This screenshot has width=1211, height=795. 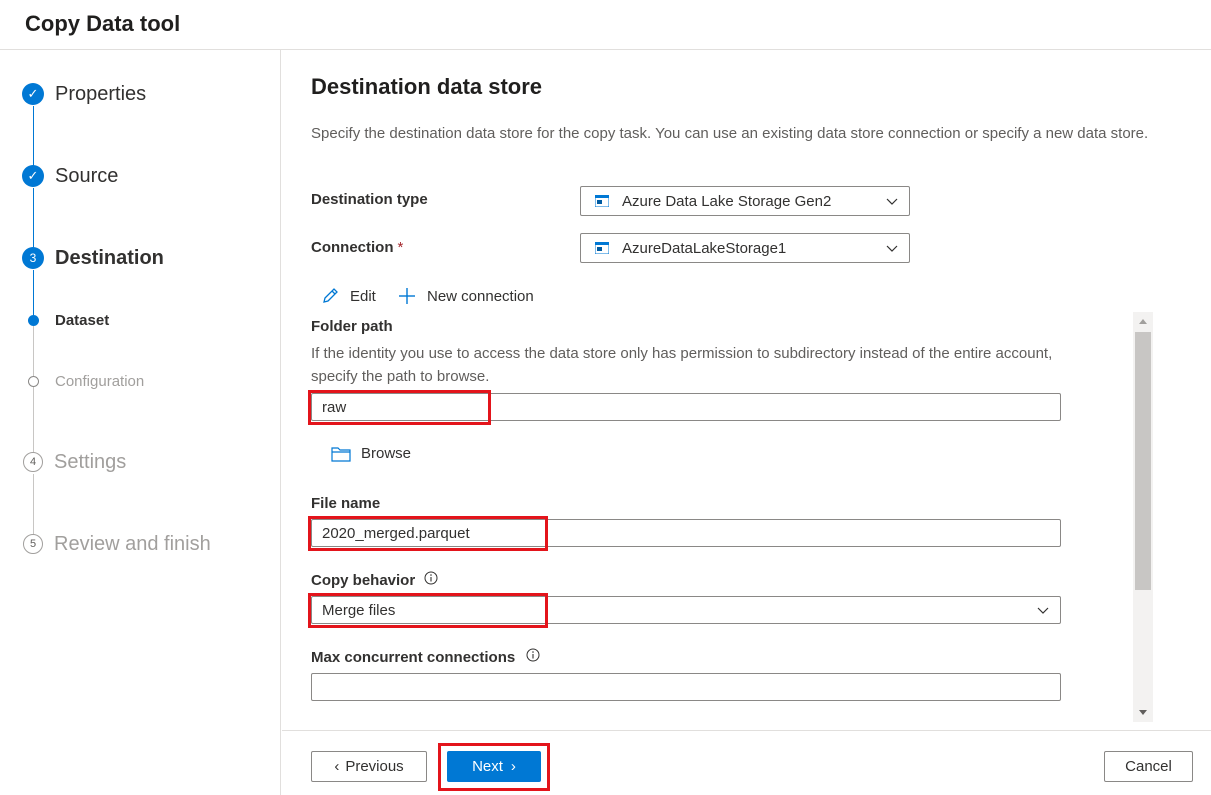 What do you see at coordinates (330, 295) in the screenshot?
I see `pencil-icon` at bounding box center [330, 295].